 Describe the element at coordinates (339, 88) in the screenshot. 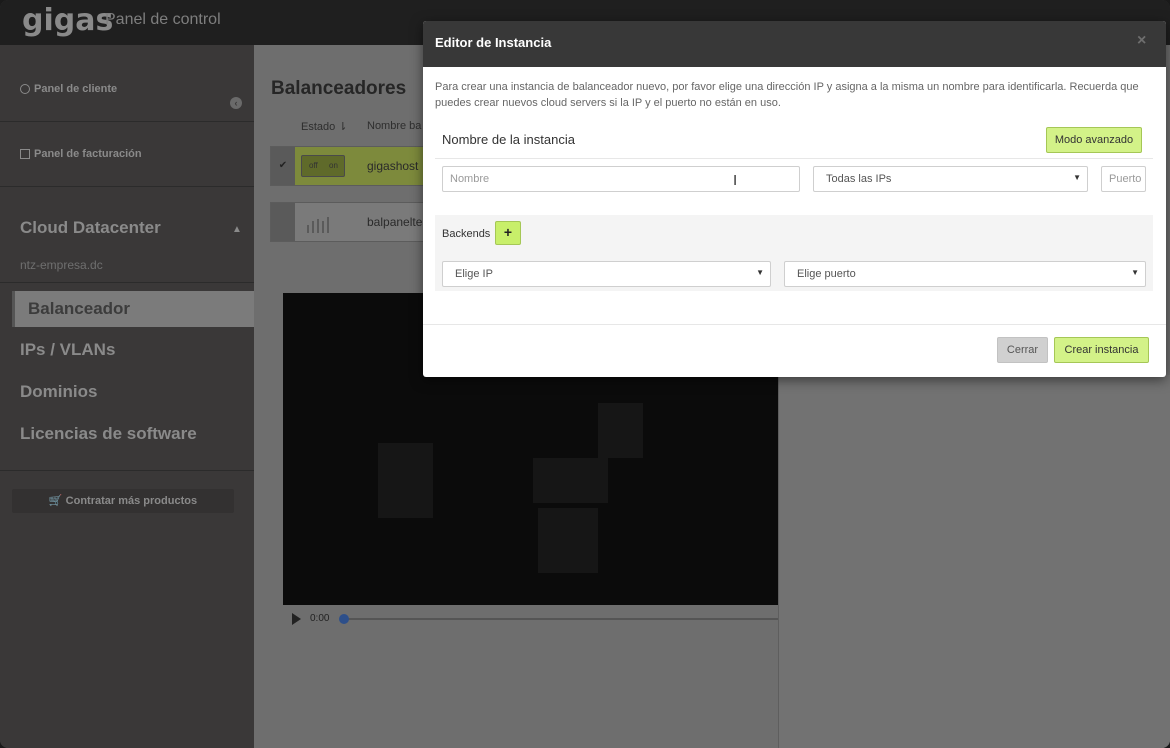

I see `page-title: Balanceadores` at that location.